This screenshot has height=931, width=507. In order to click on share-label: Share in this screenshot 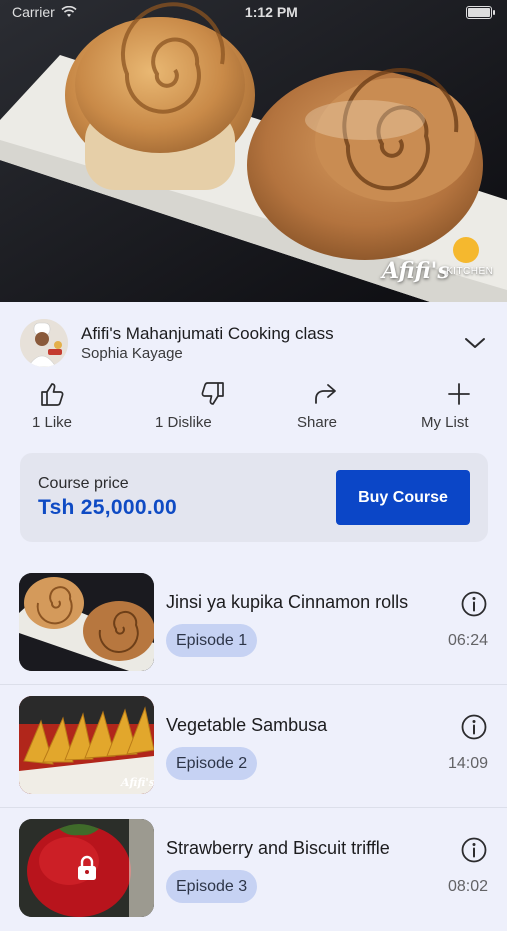, I will do `click(317, 422)`.